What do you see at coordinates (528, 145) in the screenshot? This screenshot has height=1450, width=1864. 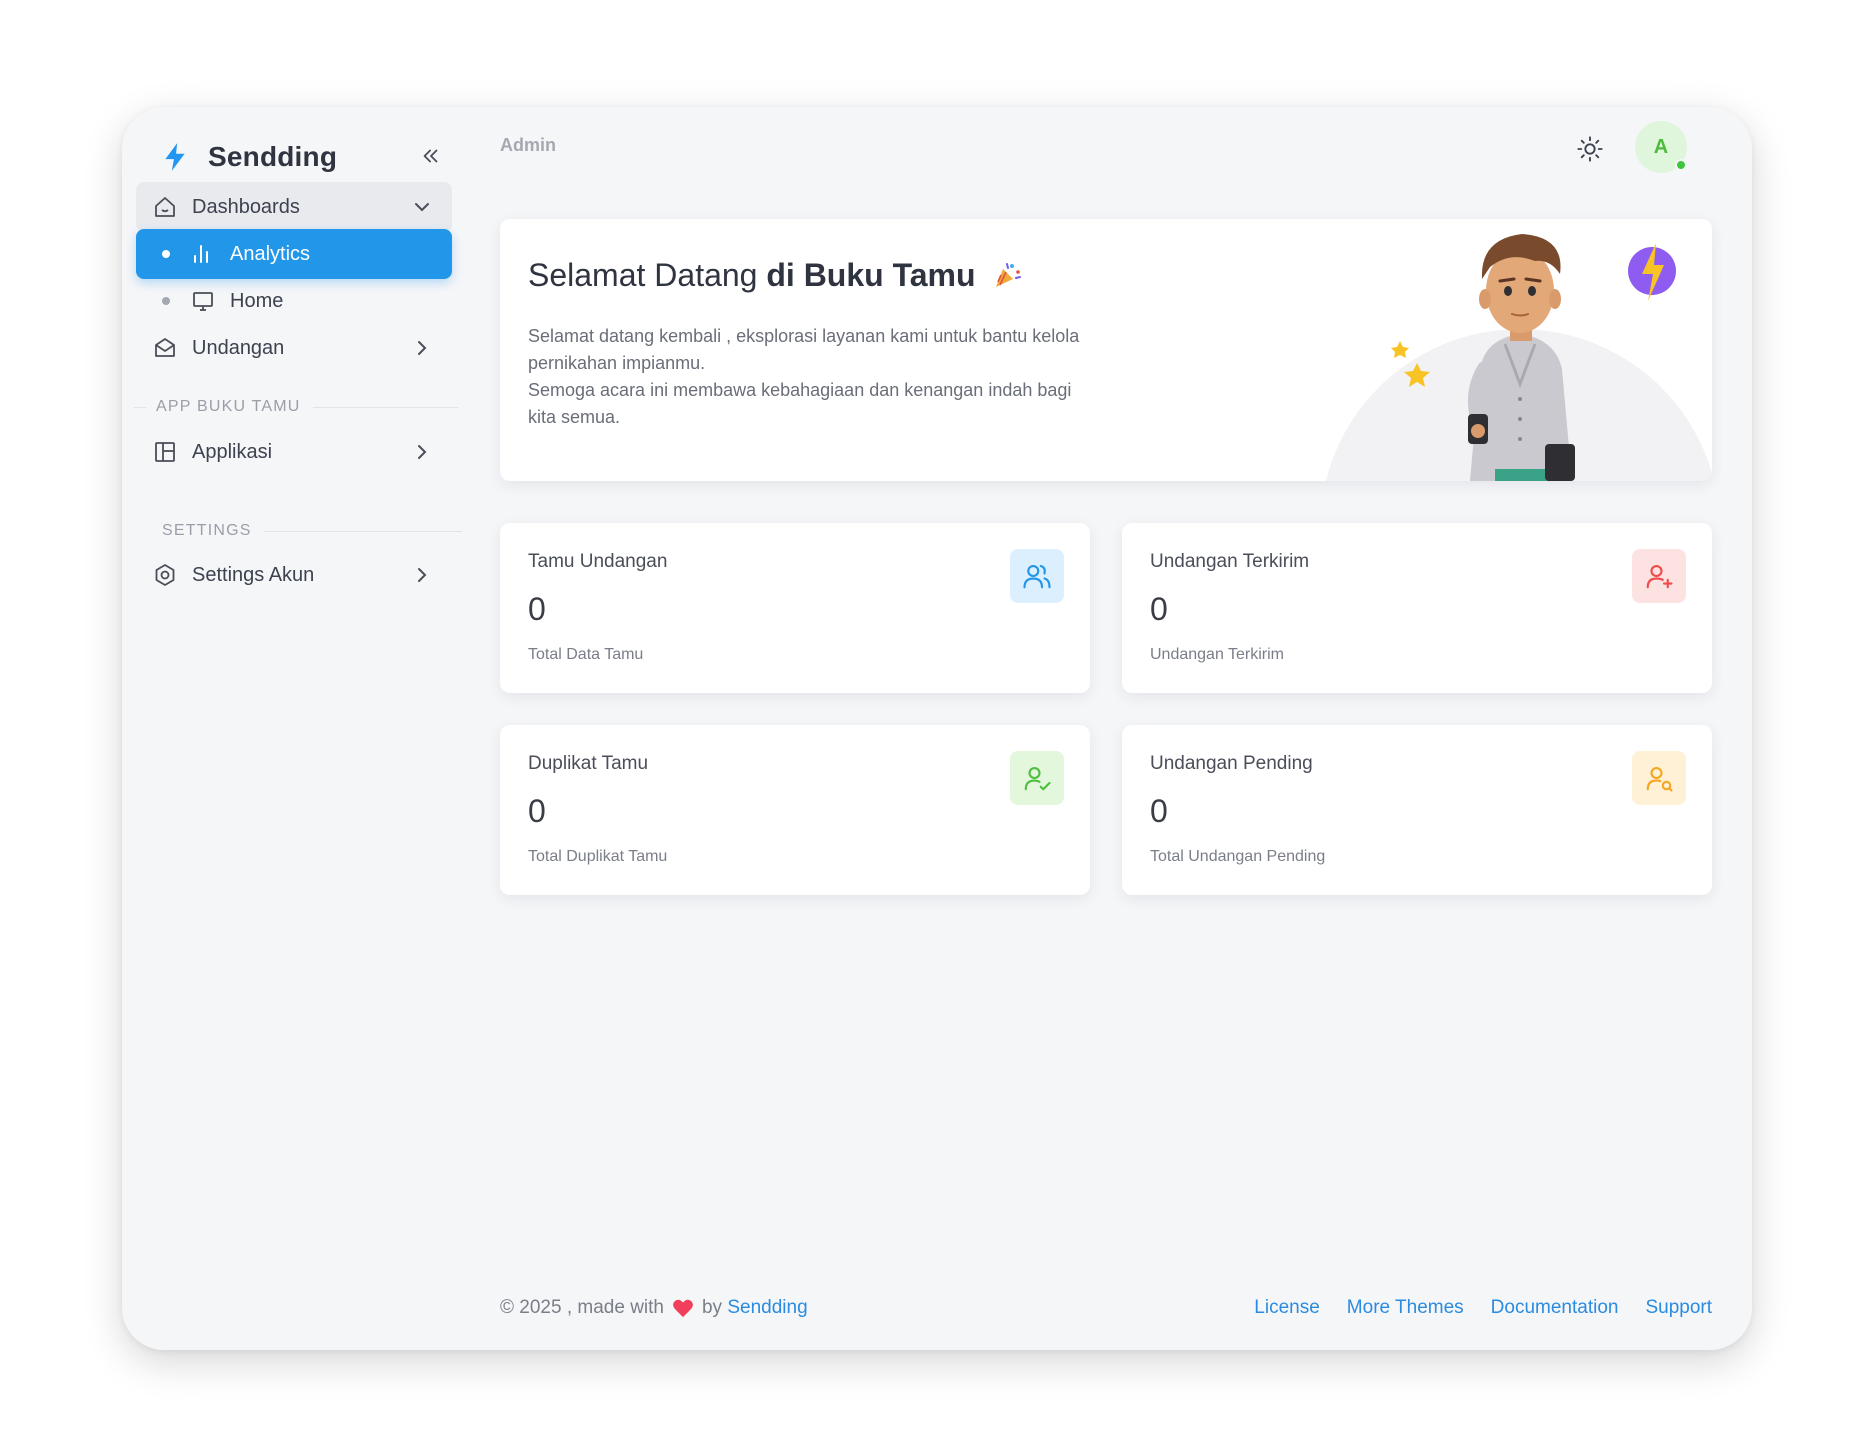 I see `page-title: Admin` at bounding box center [528, 145].